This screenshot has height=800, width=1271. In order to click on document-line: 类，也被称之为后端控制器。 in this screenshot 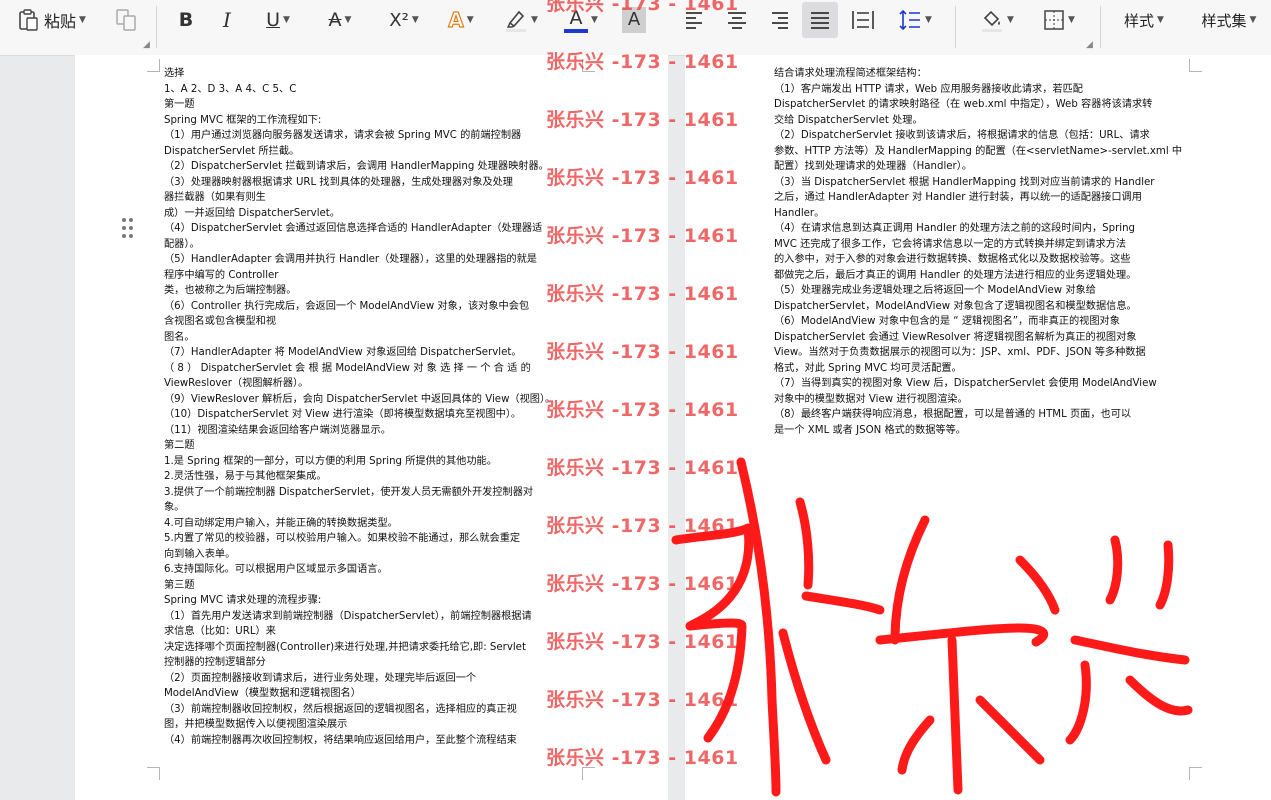, I will do `click(230, 290)`.